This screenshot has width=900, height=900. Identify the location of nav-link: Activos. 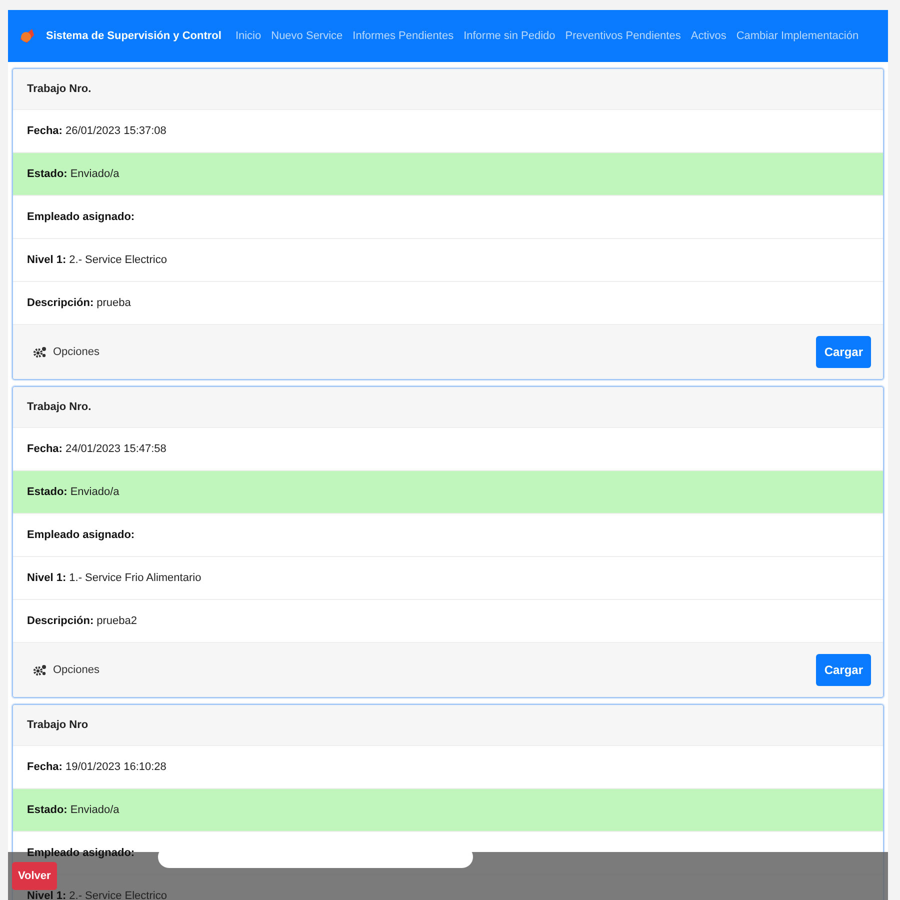
(708, 36).